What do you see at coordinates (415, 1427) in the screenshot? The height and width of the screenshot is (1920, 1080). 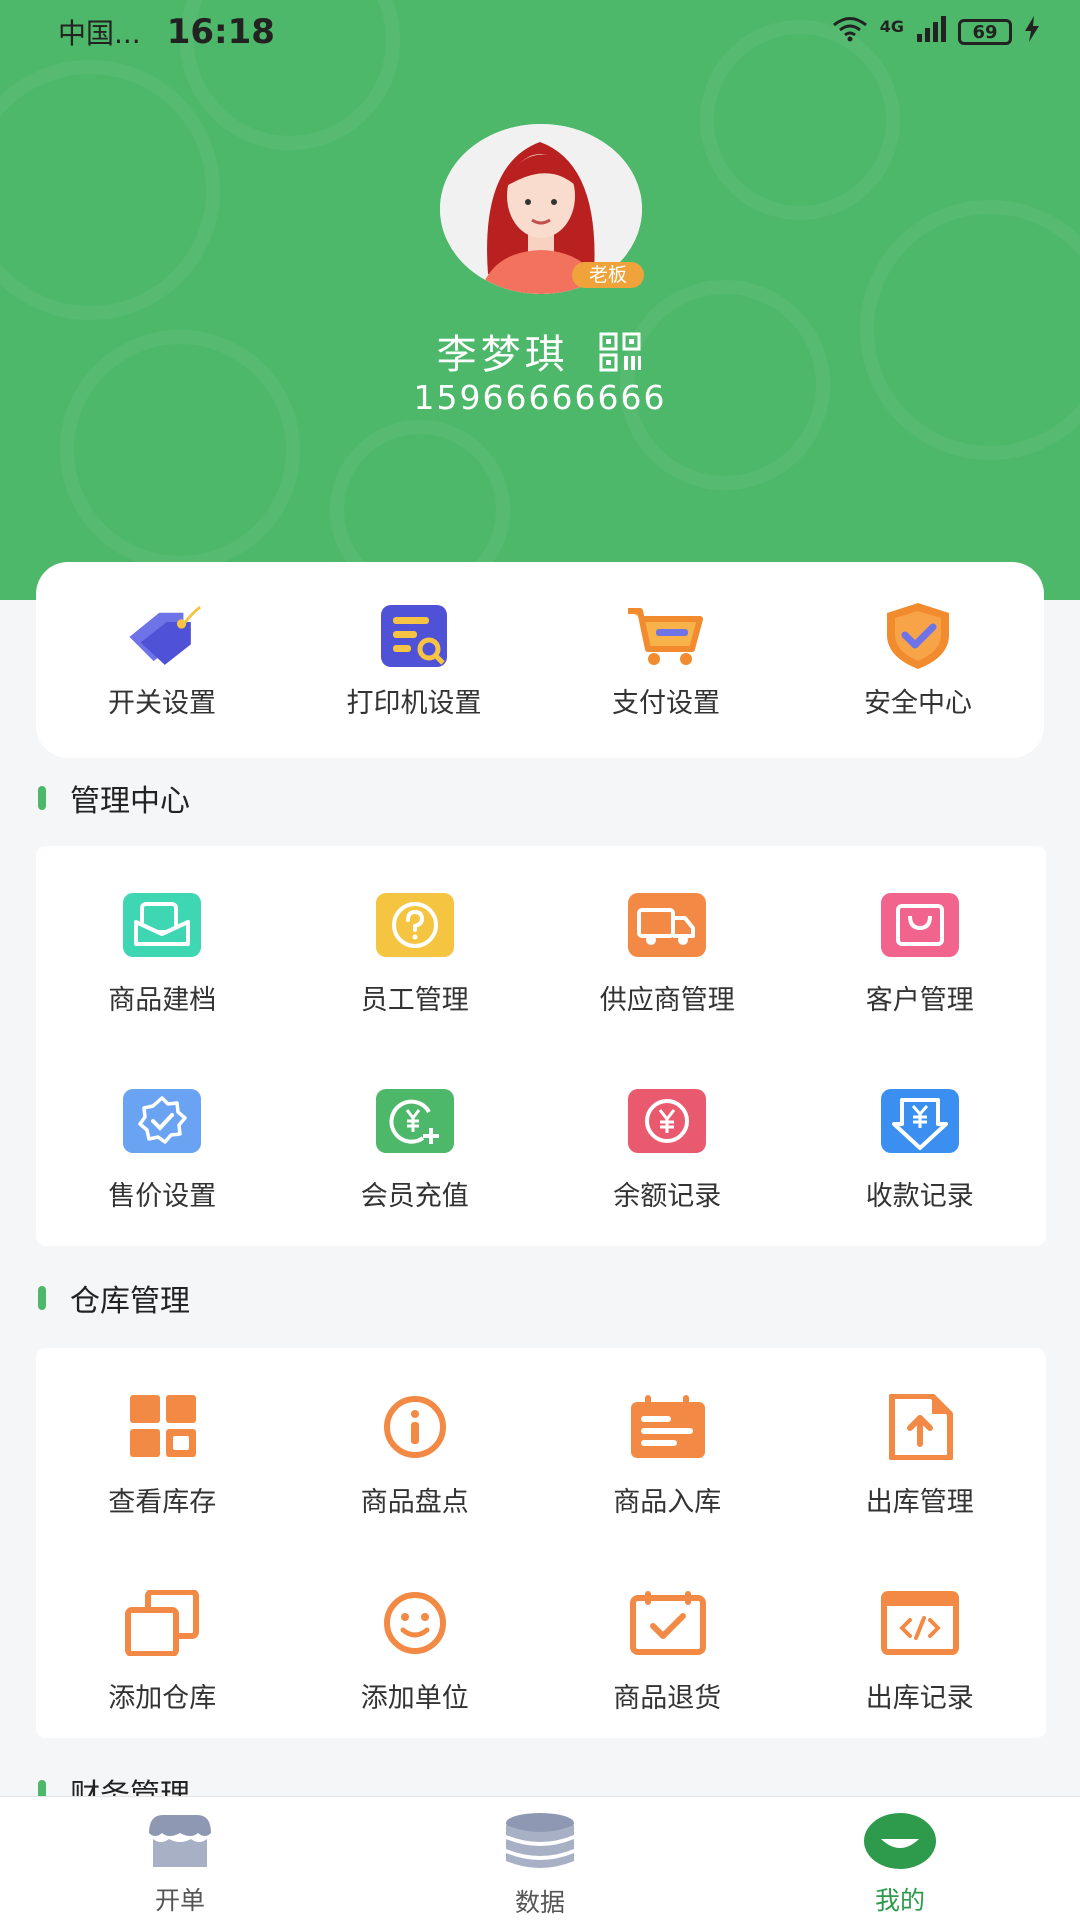 I see `info-icon` at bounding box center [415, 1427].